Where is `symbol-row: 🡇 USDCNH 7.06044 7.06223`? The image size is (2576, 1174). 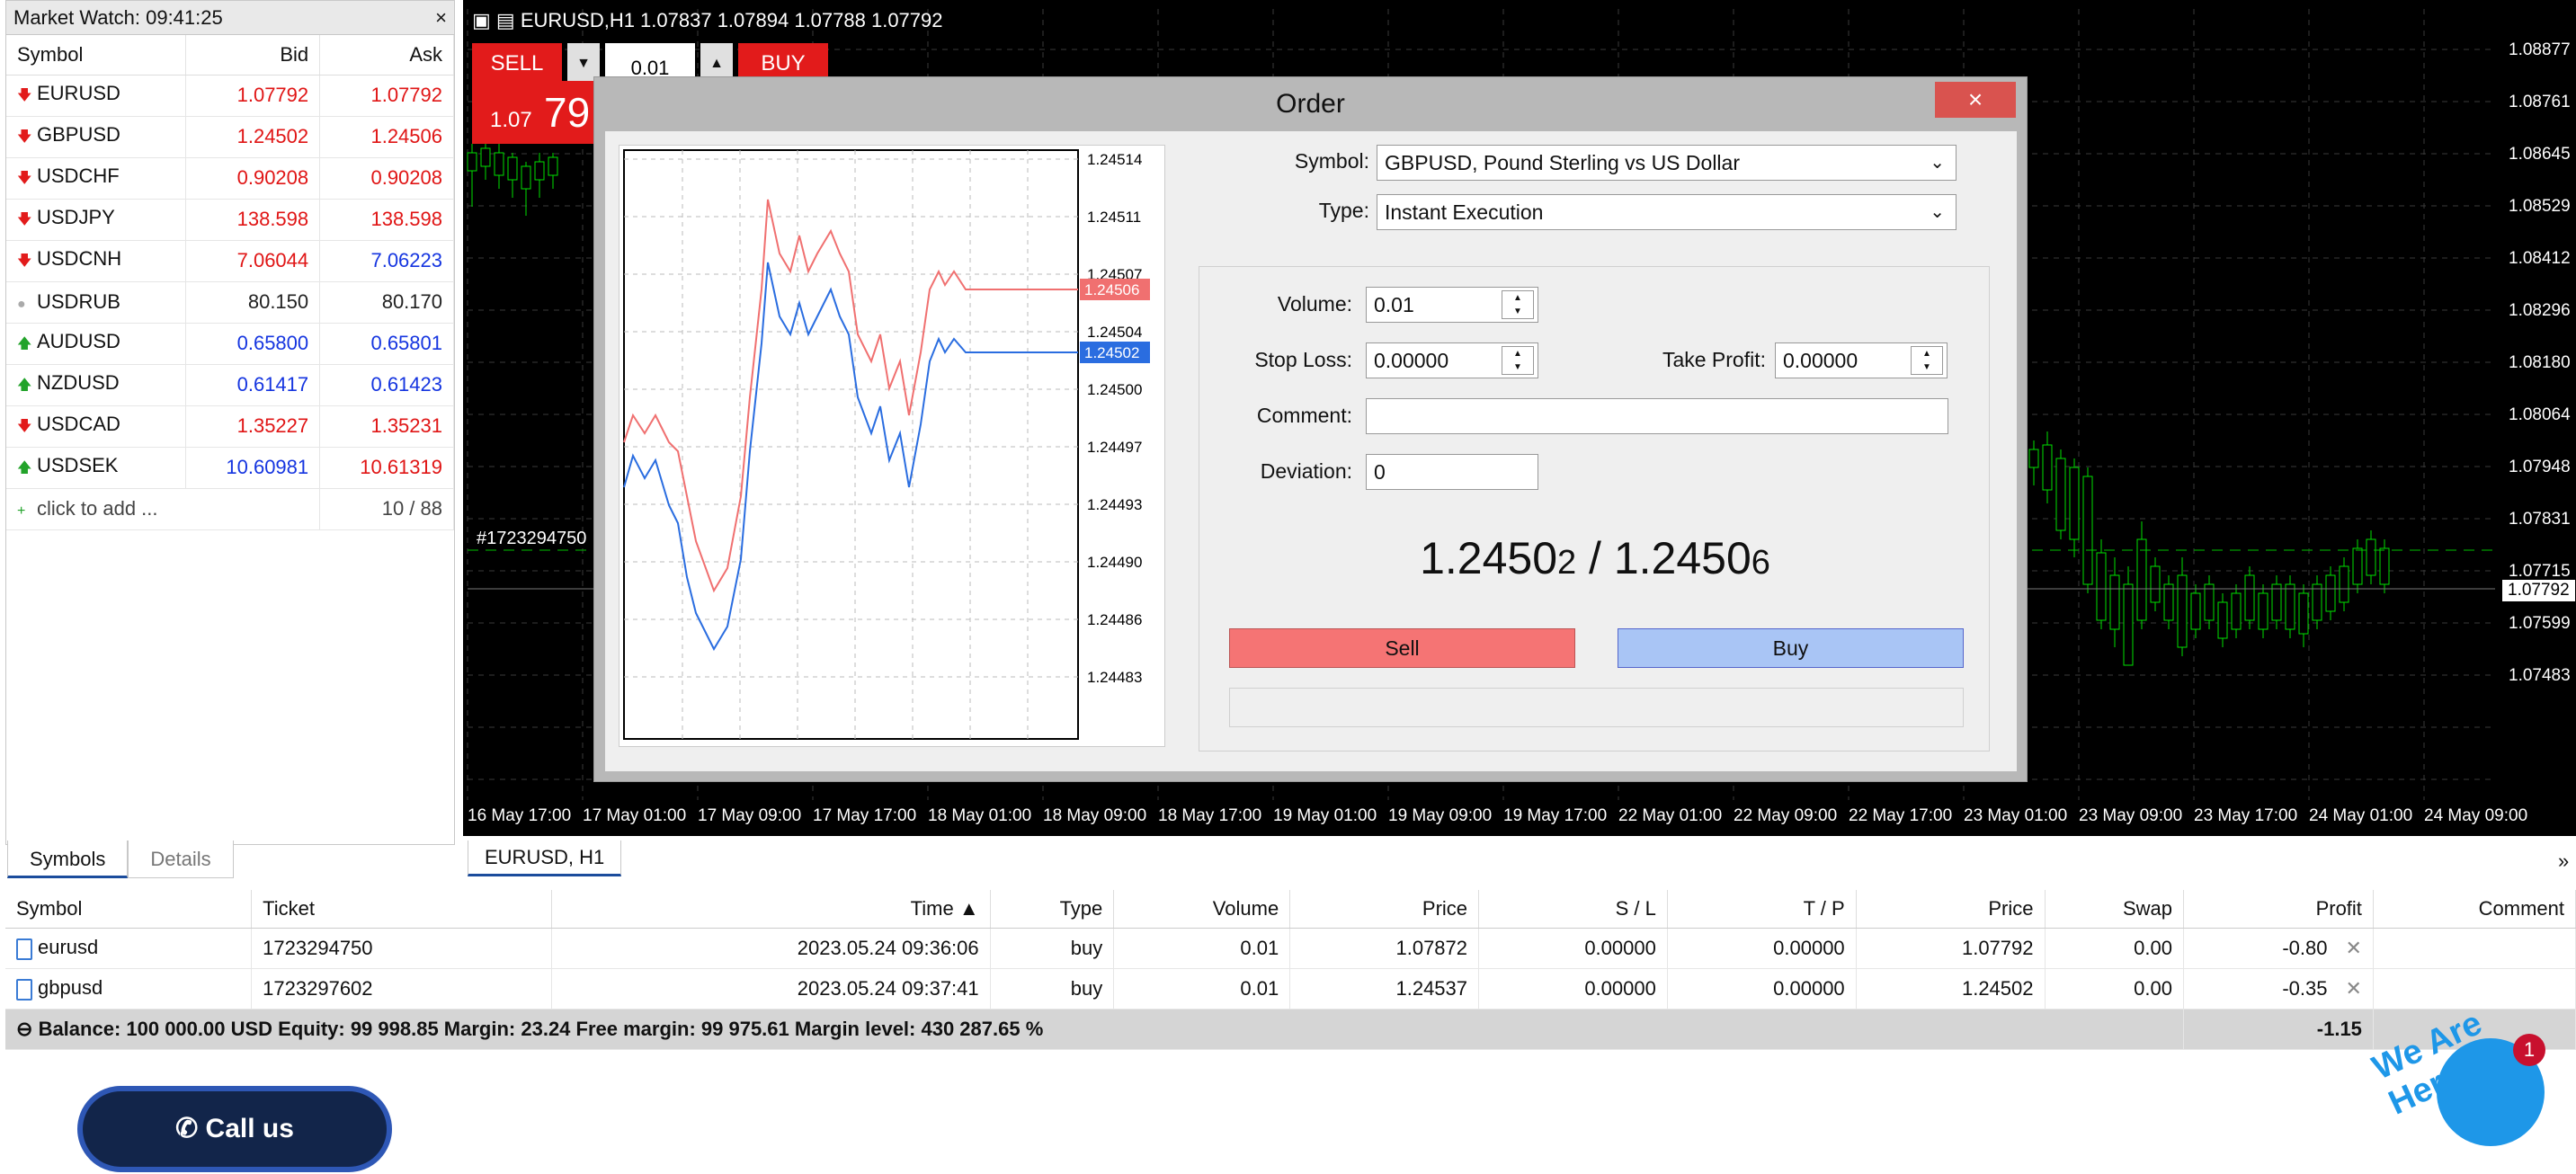
symbol-row: 🡇 USDCNH 7.06044 7.06223 is located at coordinates (230, 261).